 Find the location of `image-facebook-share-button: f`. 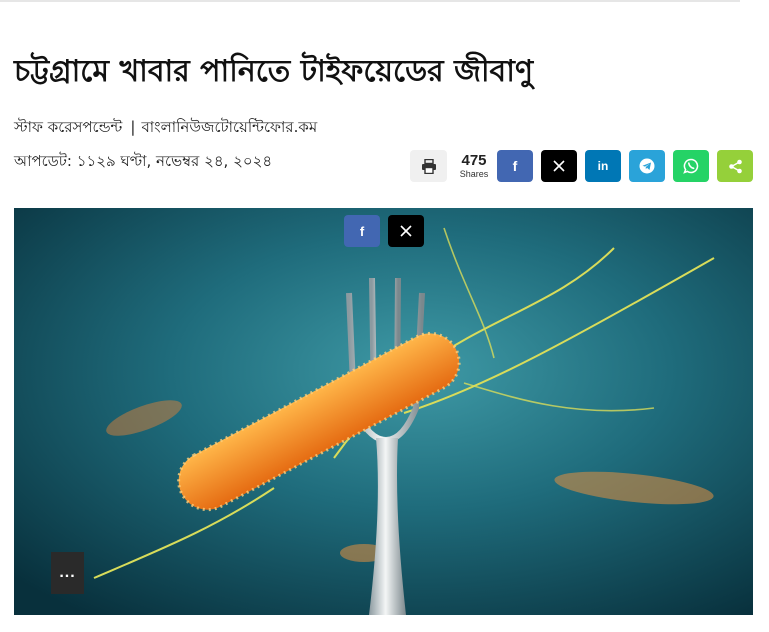

image-facebook-share-button: f is located at coordinates (362, 231).